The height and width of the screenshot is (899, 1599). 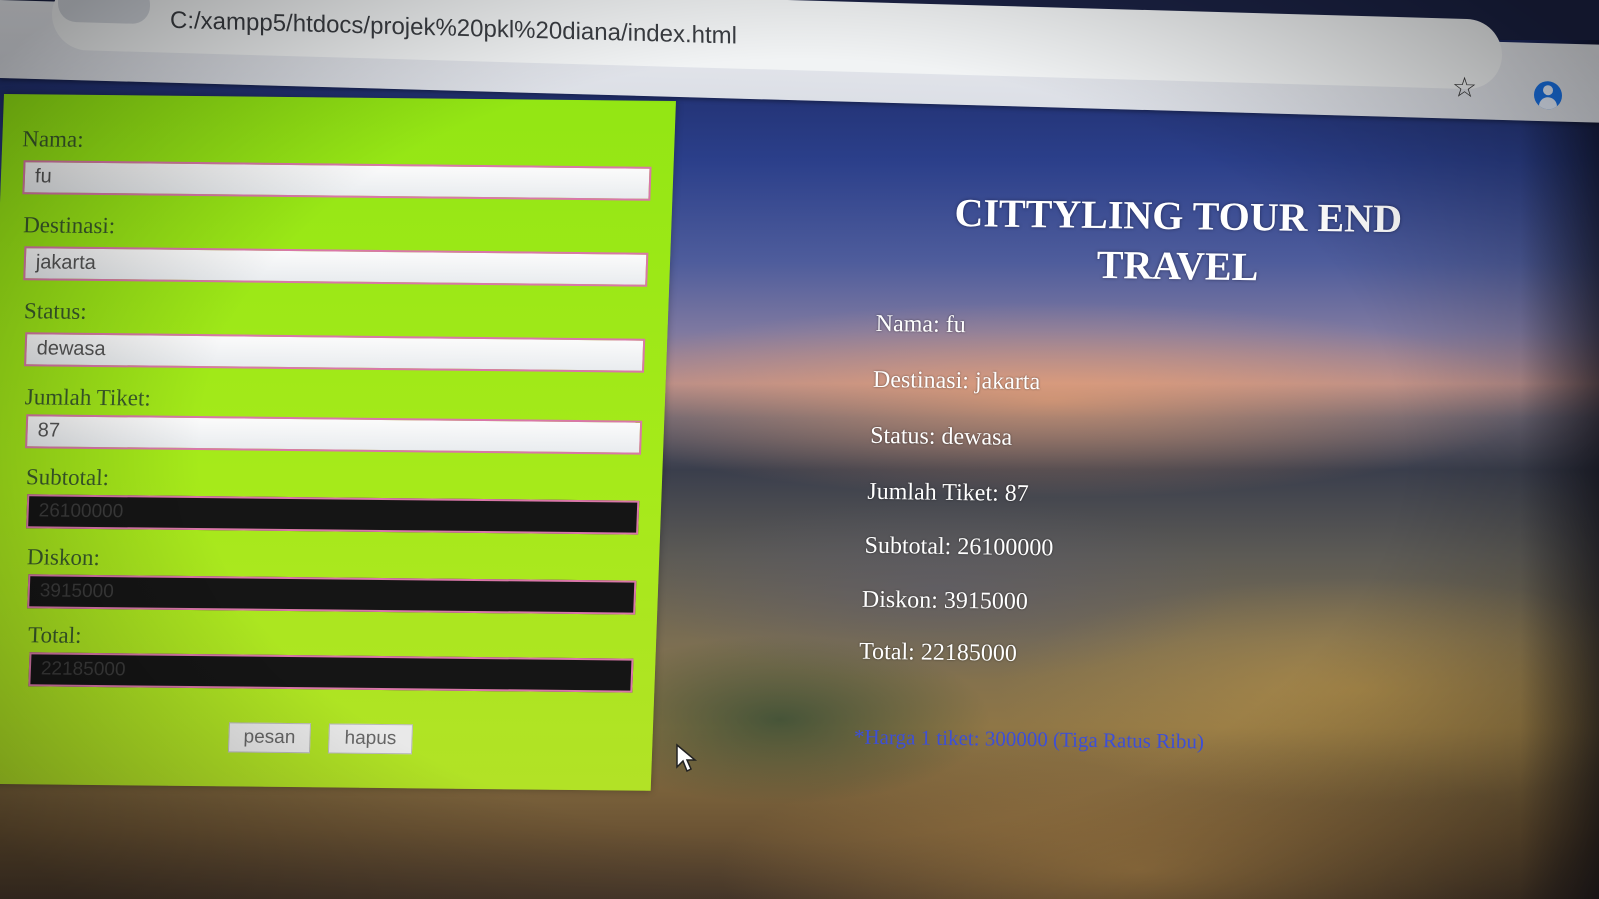 I want to click on site-info-button, so click(x=104, y=12).